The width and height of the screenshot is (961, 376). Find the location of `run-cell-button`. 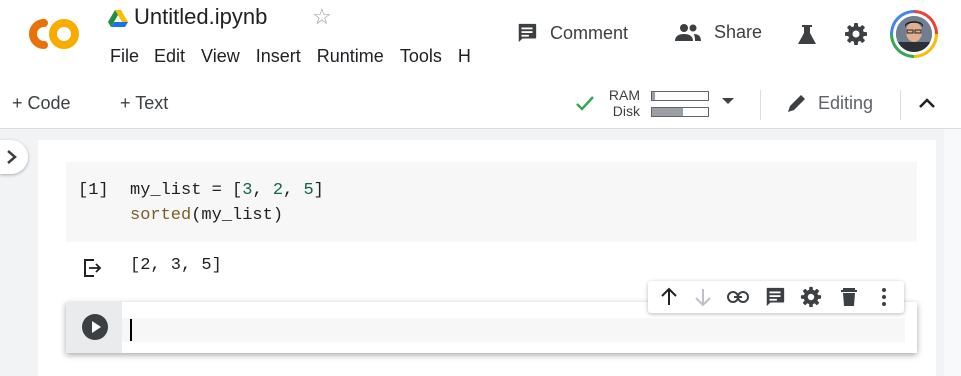

run-cell-button is located at coordinates (95, 327).